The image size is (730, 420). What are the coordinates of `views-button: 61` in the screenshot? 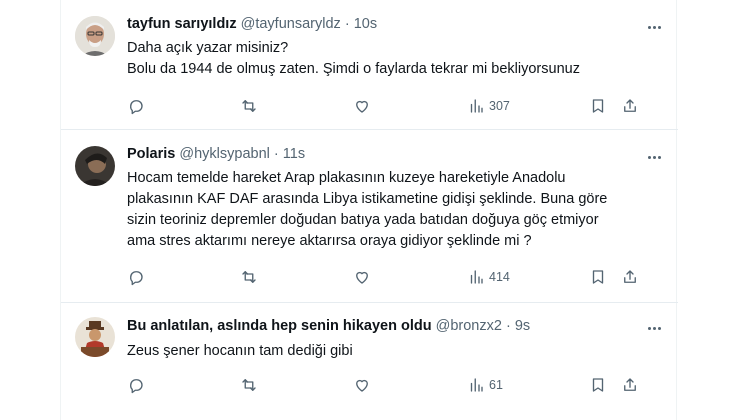 It's located at (485, 385).